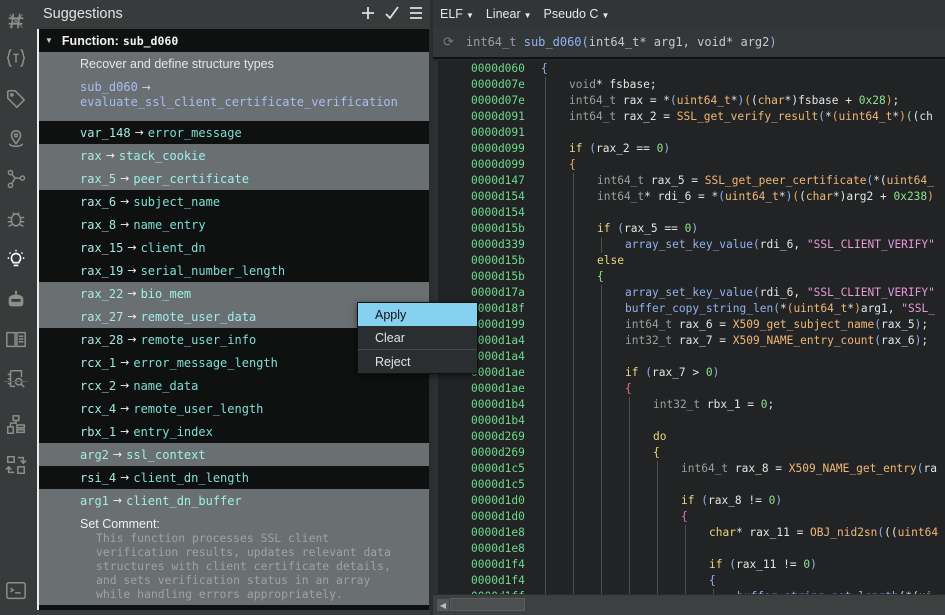  Describe the element at coordinates (487, 604) in the screenshot. I see `scrollbar-thumb` at that location.